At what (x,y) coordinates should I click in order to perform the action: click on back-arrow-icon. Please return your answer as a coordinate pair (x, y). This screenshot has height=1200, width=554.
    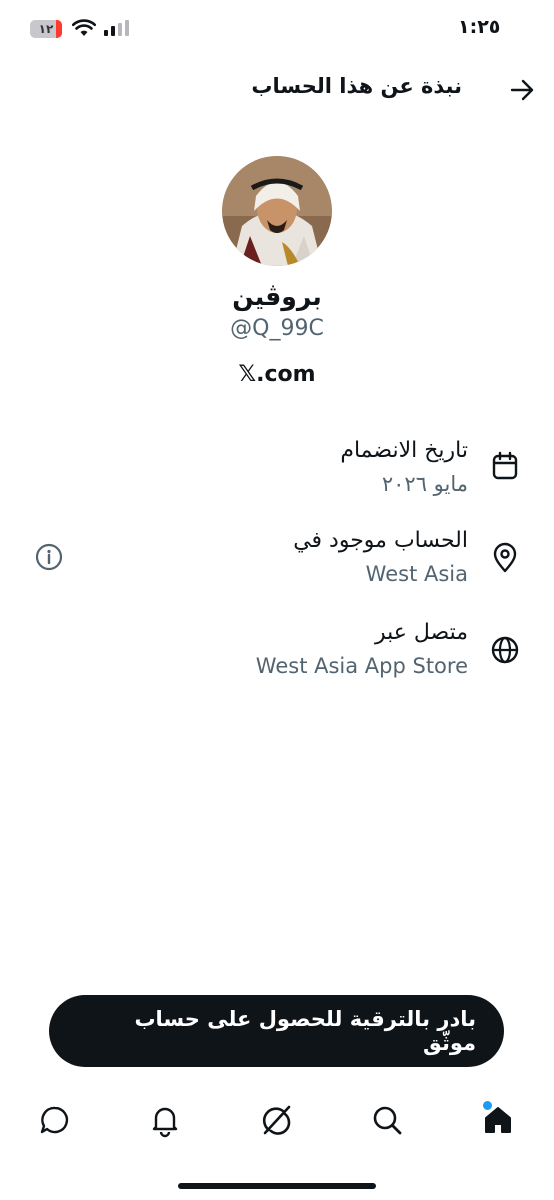
    Looking at the image, I should click on (522, 90).